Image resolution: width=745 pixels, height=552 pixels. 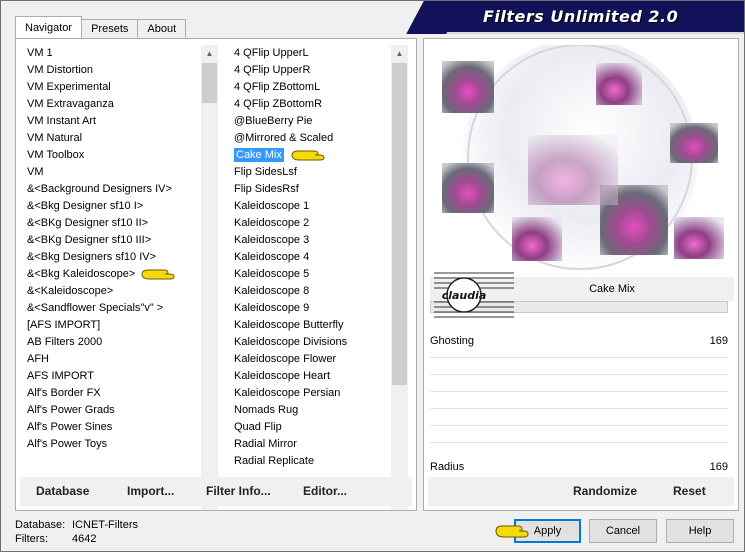 What do you see at coordinates (67, 444) in the screenshot?
I see `category-label: Alf's Power Toys` at bounding box center [67, 444].